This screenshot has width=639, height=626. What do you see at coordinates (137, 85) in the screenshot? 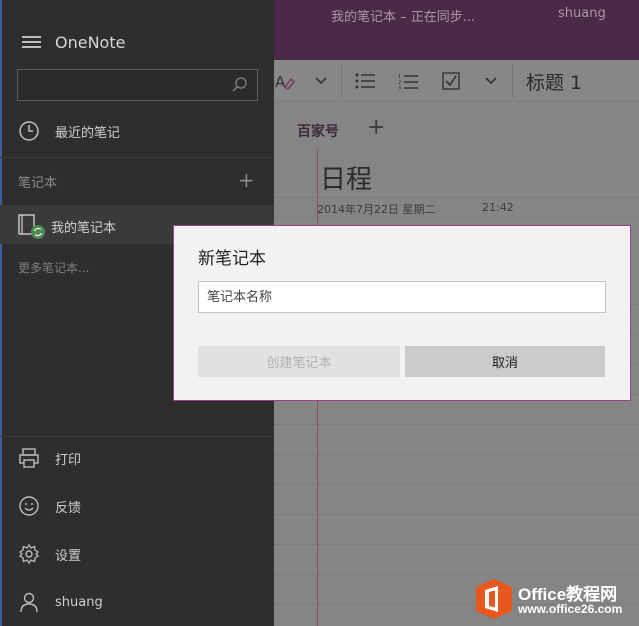
I see `search-input` at bounding box center [137, 85].